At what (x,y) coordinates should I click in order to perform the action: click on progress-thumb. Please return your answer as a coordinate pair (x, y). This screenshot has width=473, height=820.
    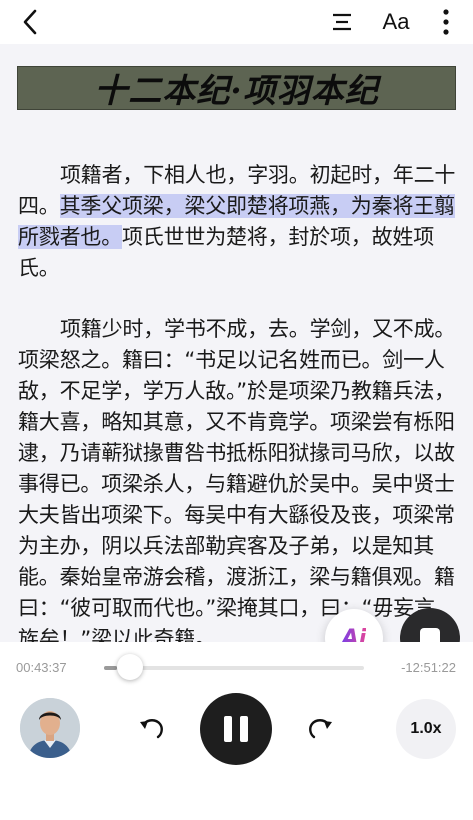
    Looking at the image, I should click on (130, 667).